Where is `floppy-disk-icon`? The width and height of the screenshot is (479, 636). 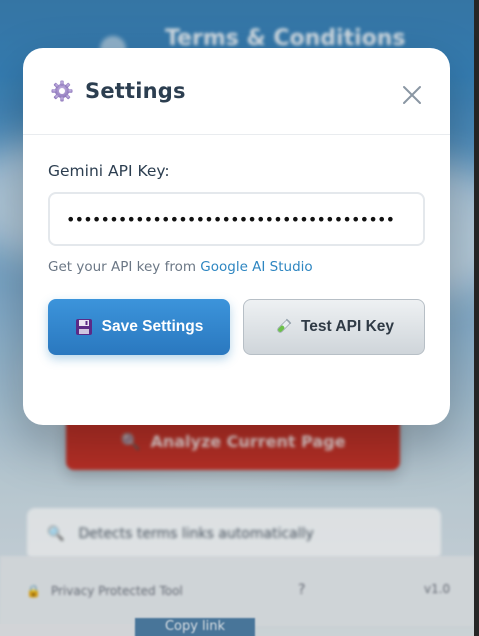
floppy-disk-icon is located at coordinates (84, 327).